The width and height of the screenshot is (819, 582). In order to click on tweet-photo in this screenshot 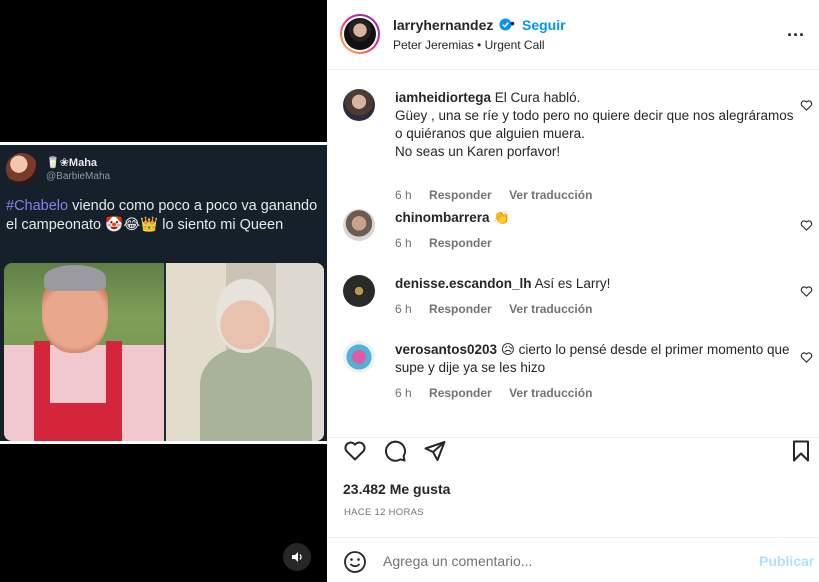, I will do `click(164, 352)`.